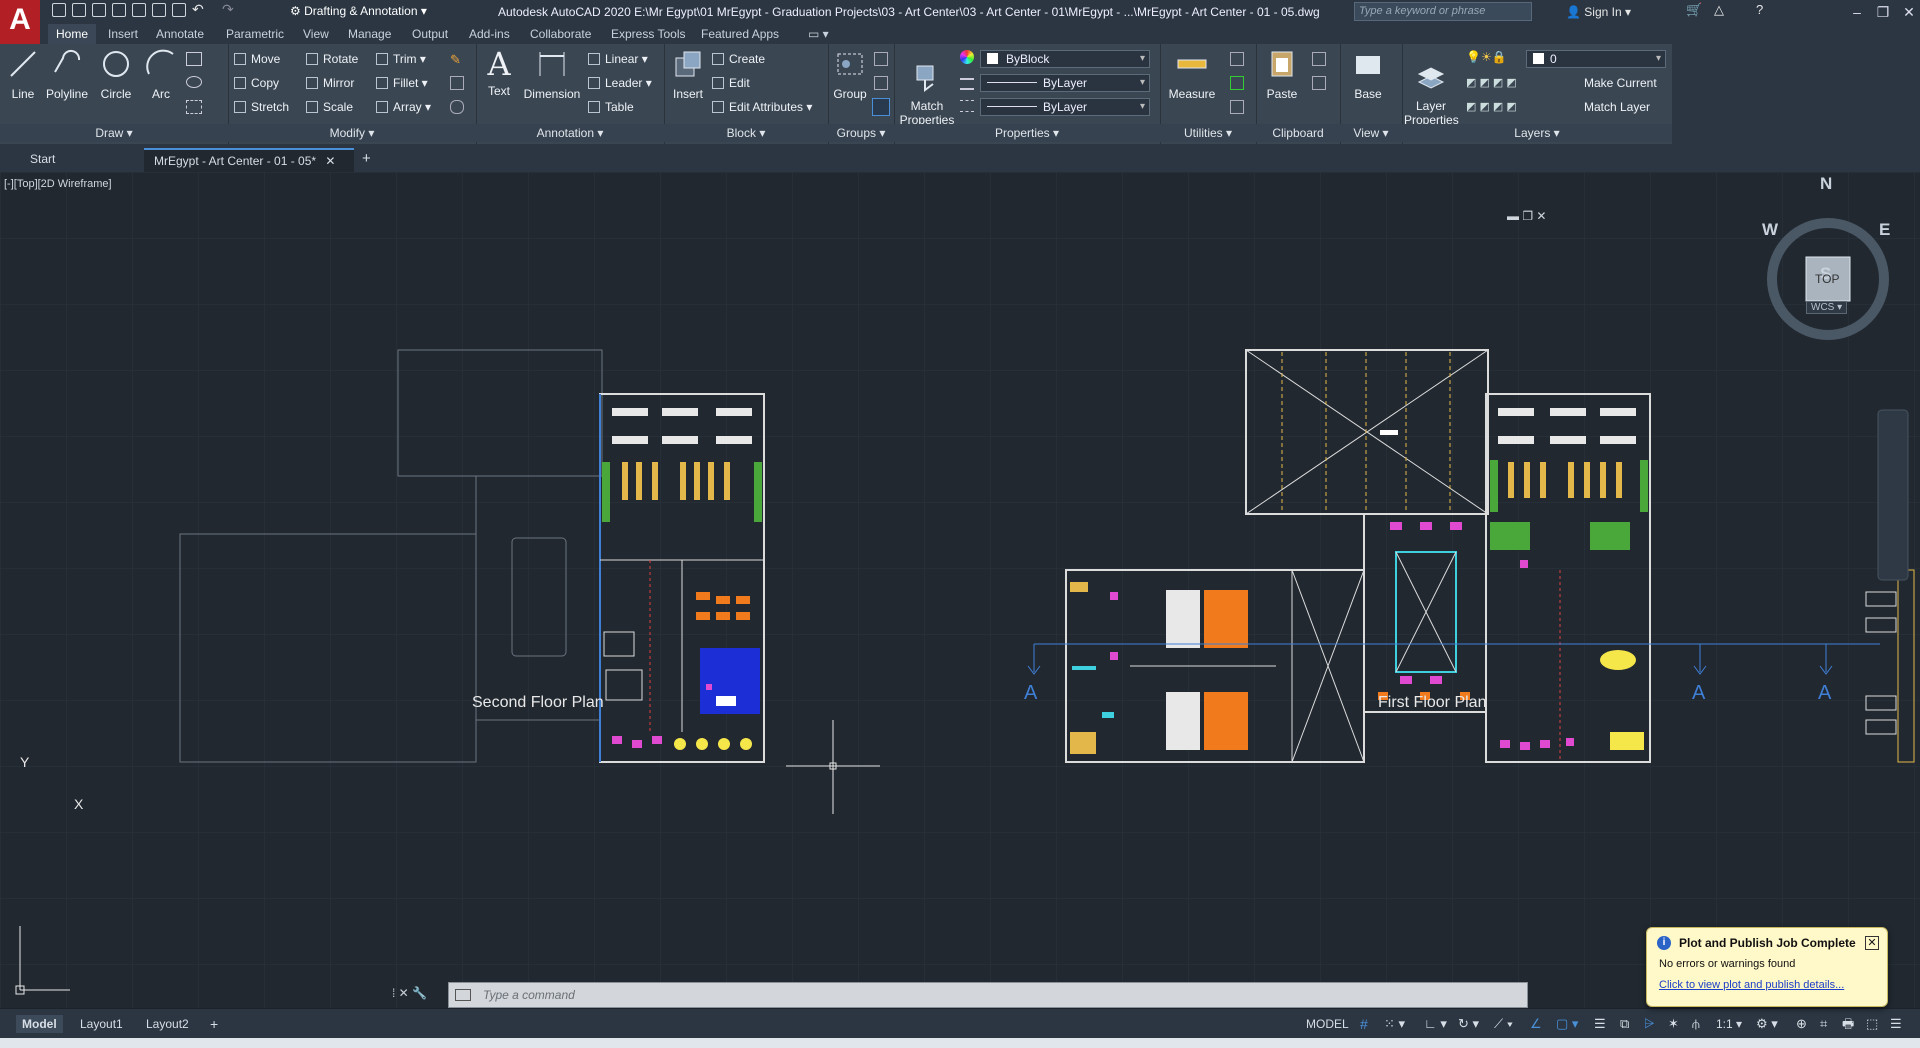 This screenshot has height=1048, width=1920. I want to click on dimension-button: Dimension, so click(552, 74).